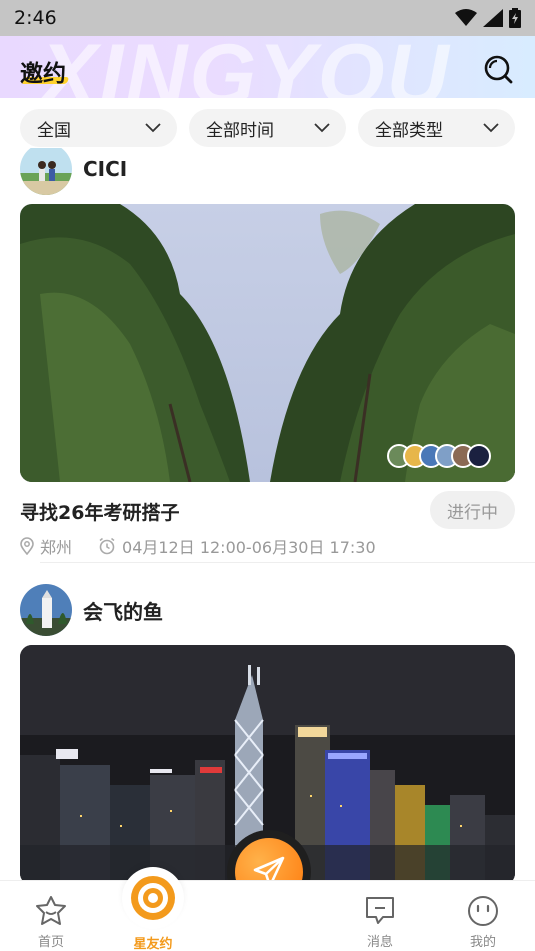 This screenshot has width=535, height=951. I want to click on tab-profile: 我的, so click(483, 922).